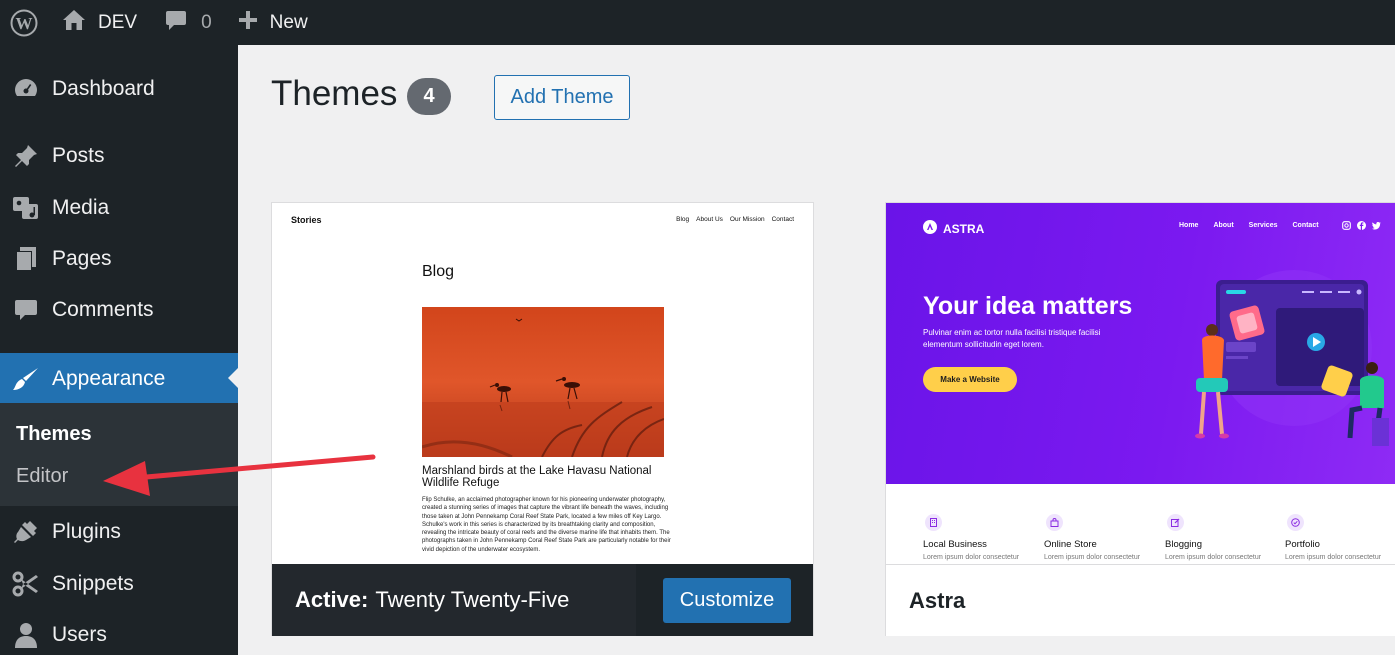  What do you see at coordinates (206, 22) in the screenshot?
I see `comments-count: 0` at bounding box center [206, 22].